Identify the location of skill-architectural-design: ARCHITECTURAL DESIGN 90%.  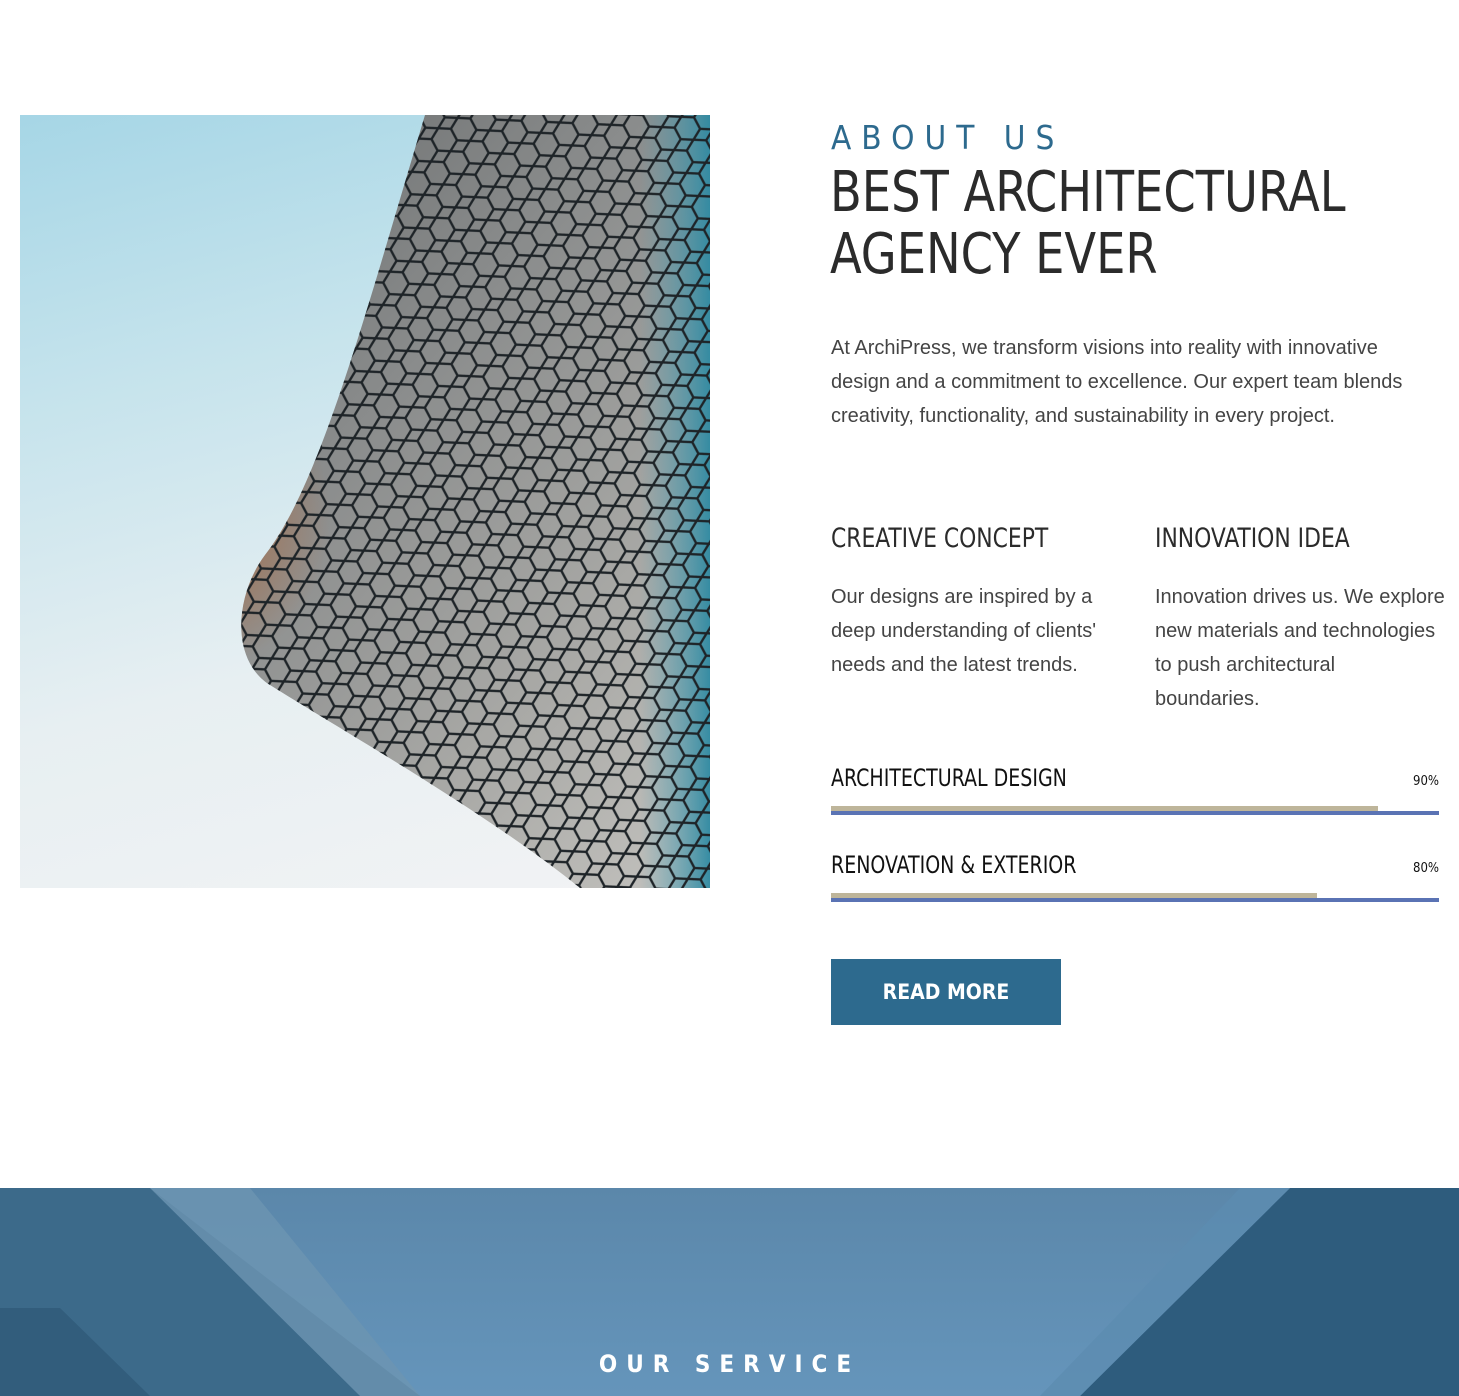
(1135, 788).